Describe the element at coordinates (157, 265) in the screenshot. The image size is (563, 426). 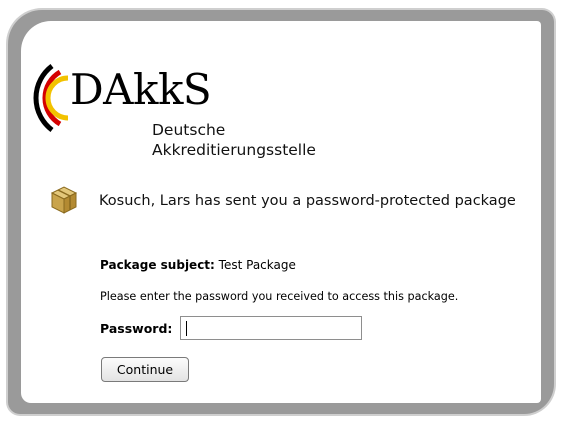
I see `package-subject-label: Package subject:` at that location.